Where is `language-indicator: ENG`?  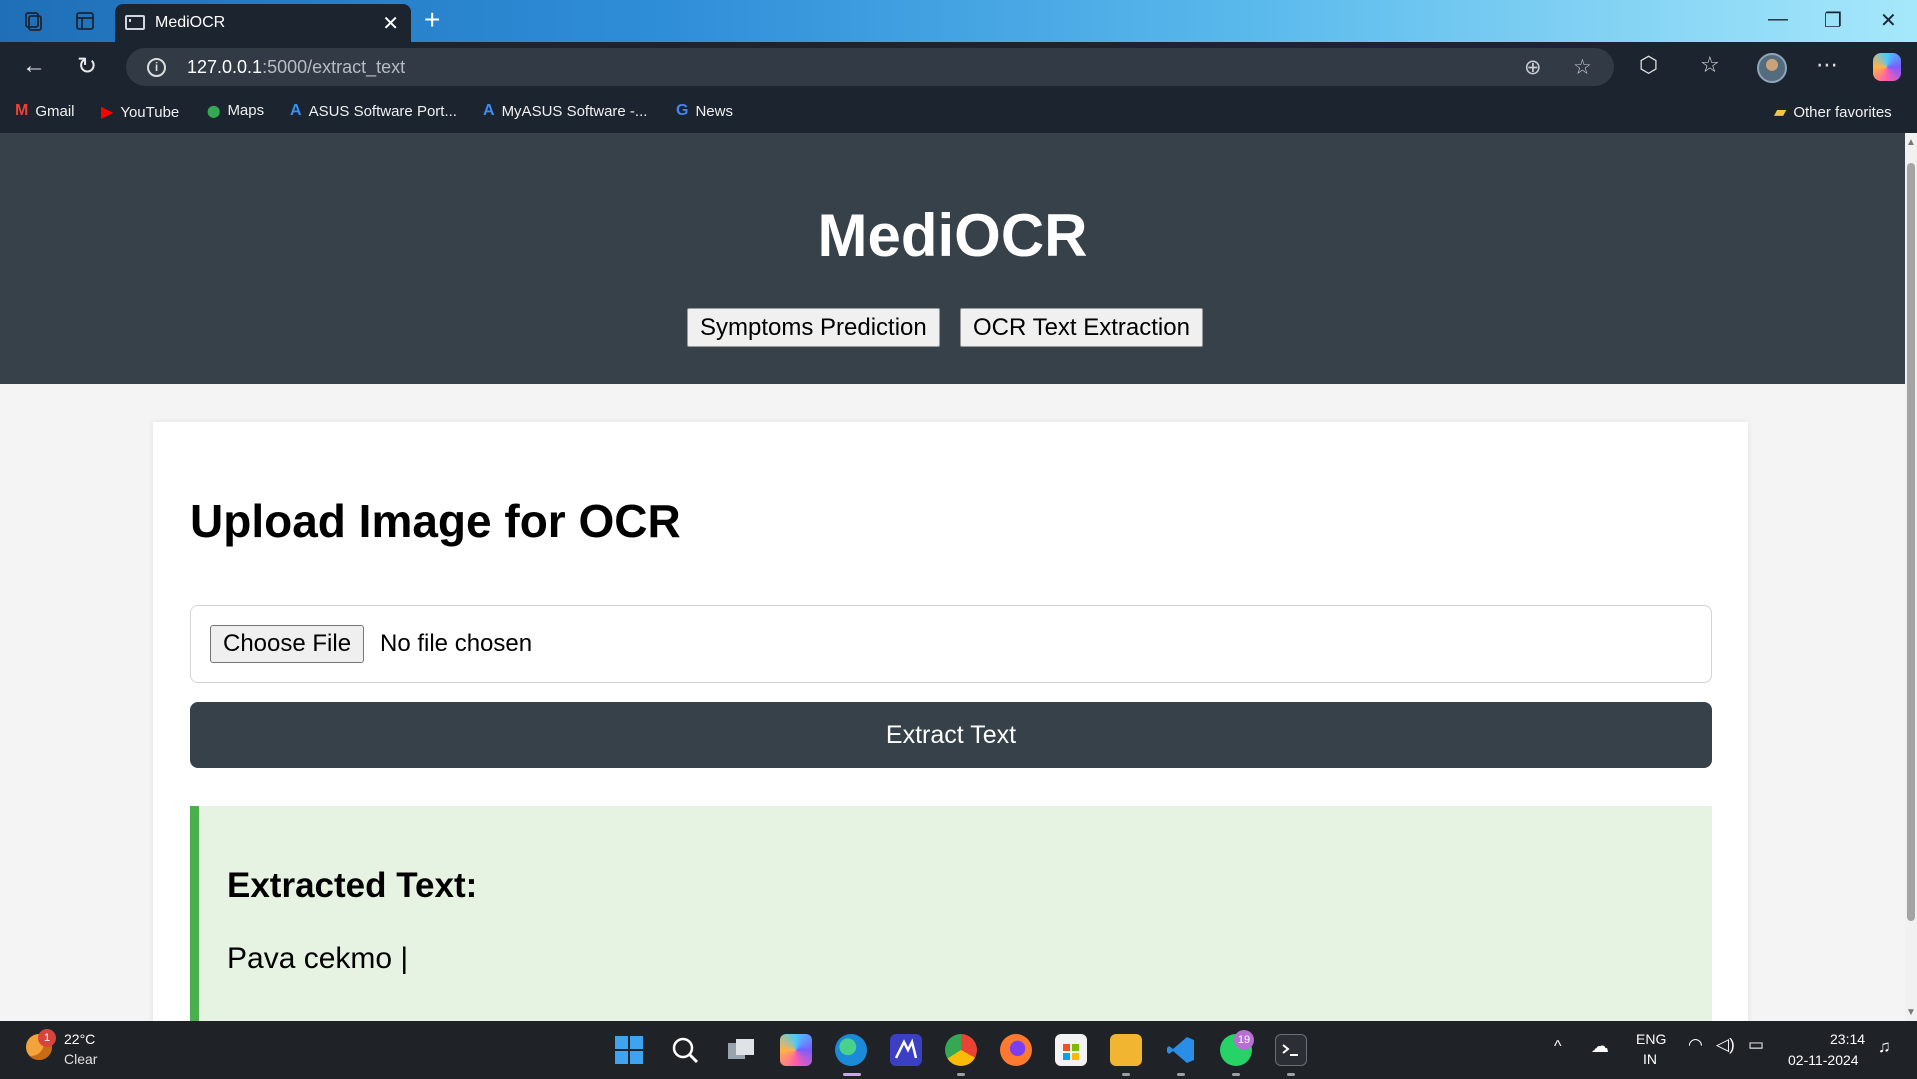 language-indicator: ENG is located at coordinates (1651, 1039).